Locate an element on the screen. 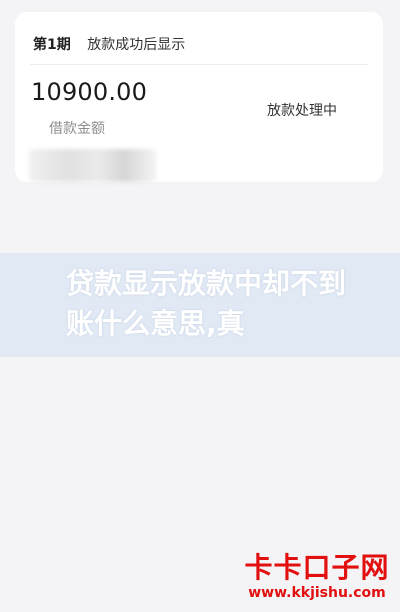 The image size is (400, 612). period-description: 放款成功后显示 is located at coordinates (136, 45).